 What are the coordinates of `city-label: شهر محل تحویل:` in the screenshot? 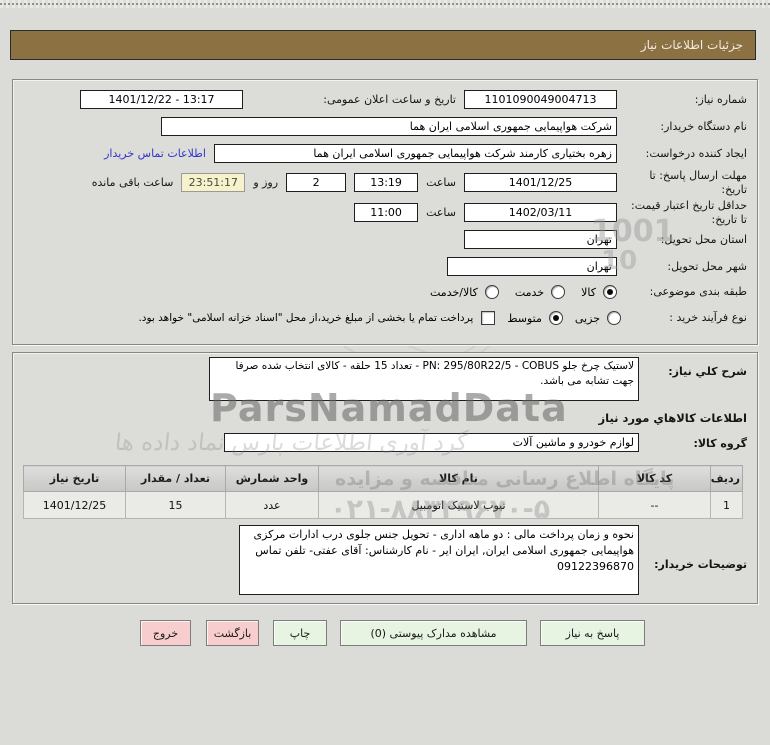 It's located at (707, 266).